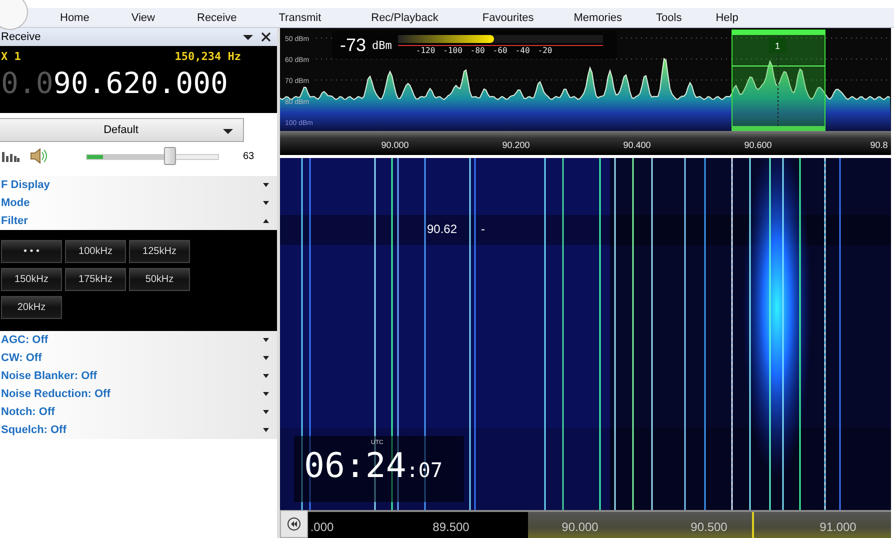  What do you see at coordinates (300, 18) in the screenshot?
I see `menu-item: Transmit` at bounding box center [300, 18].